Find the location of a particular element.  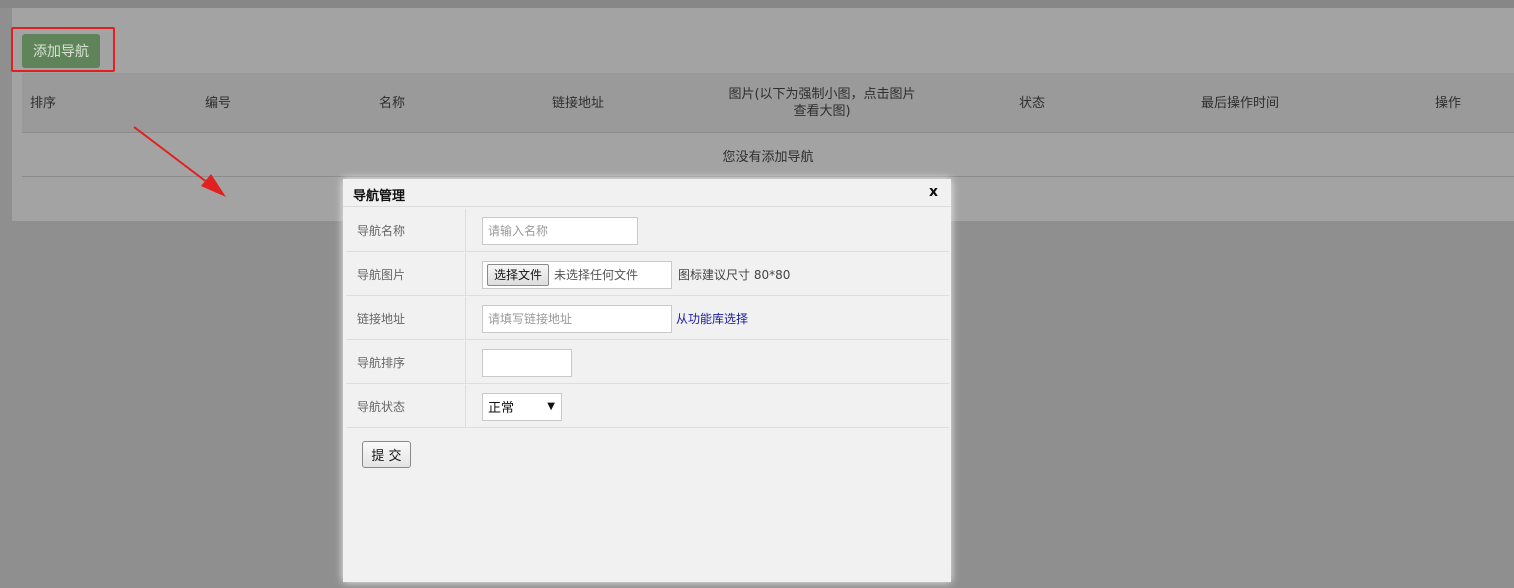

nav-status-select: 正常 ▼ is located at coordinates (522, 406).